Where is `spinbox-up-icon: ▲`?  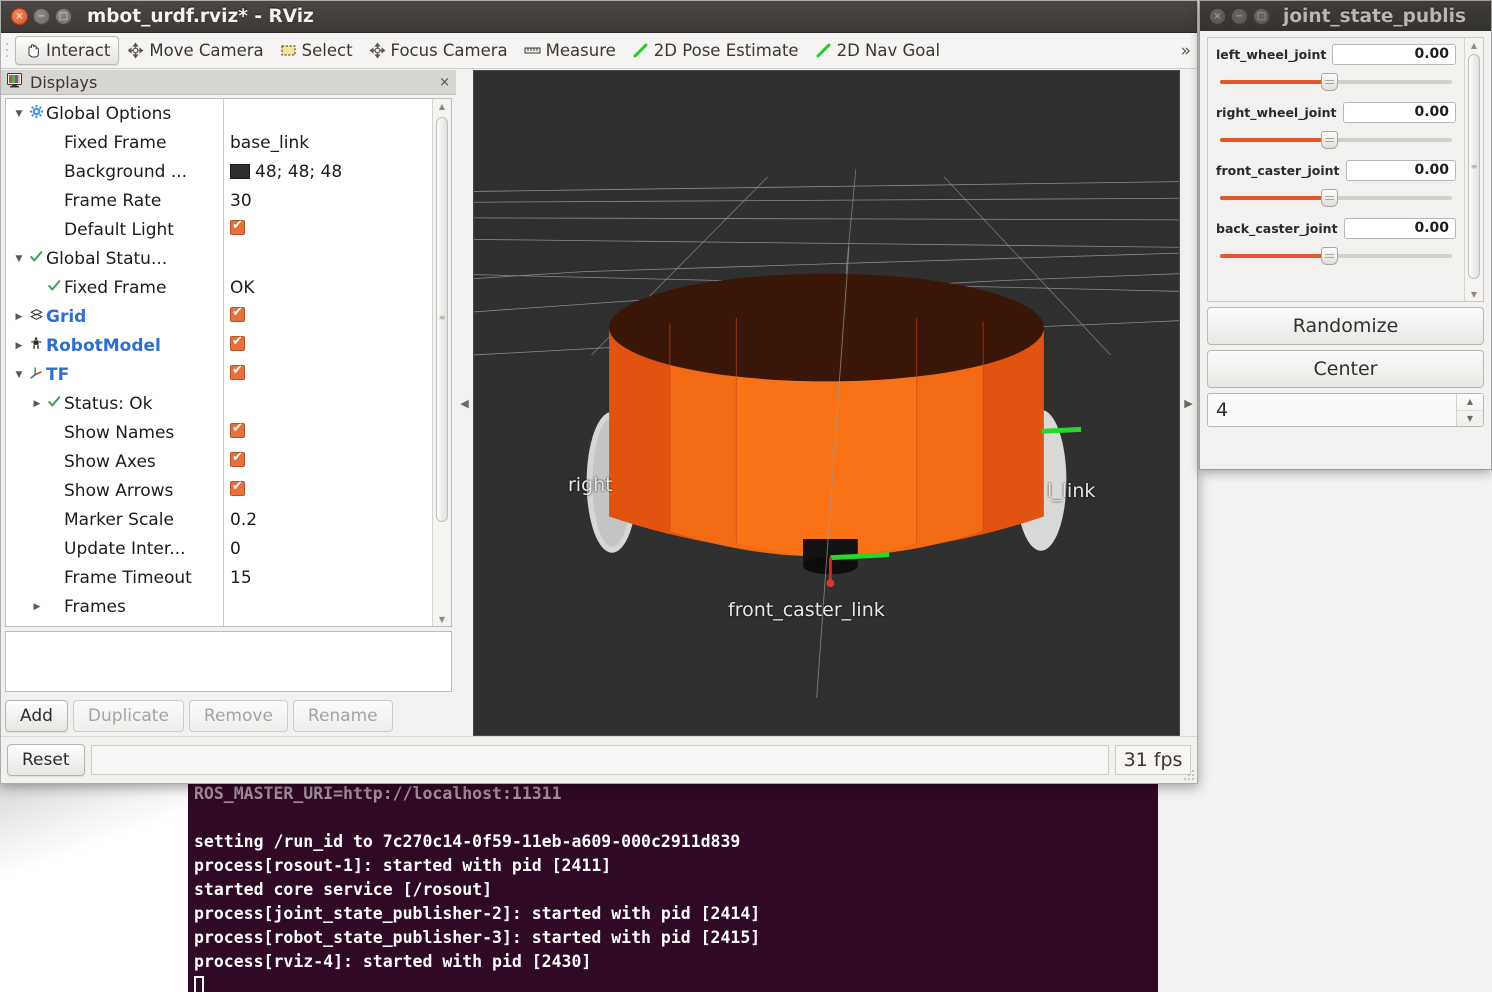
spinbox-up-icon: ▲ is located at coordinates (1470, 402).